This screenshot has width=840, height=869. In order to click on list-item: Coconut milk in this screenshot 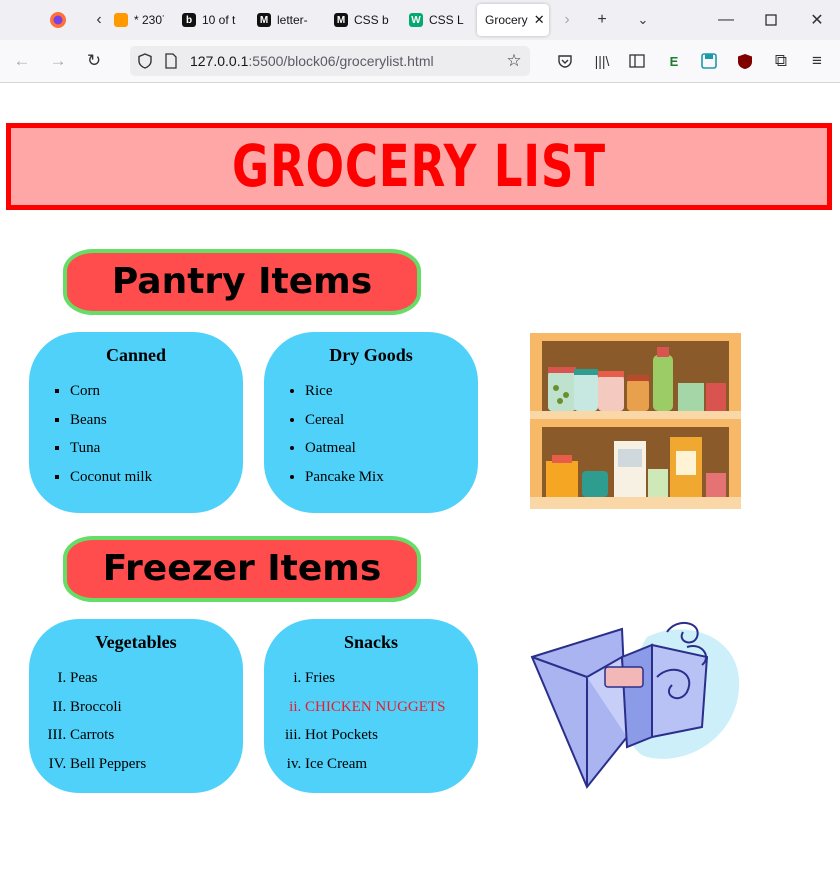, I will do `click(156, 483)`.